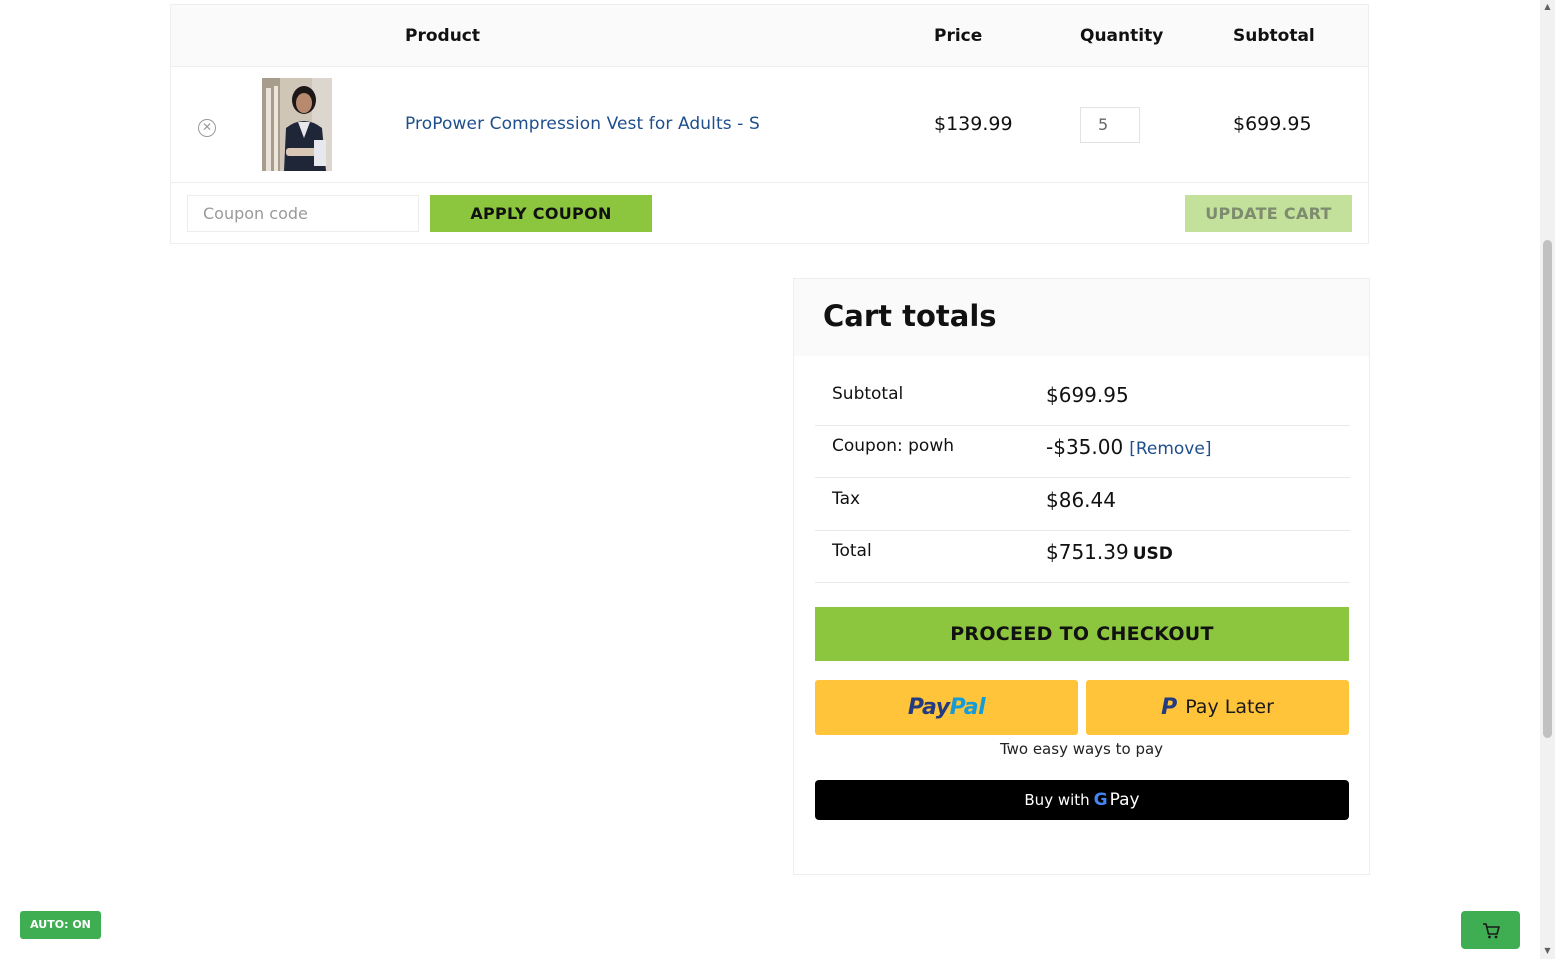  Describe the element at coordinates (582, 124) in the screenshot. I see `product-name-link: ProPower Compression Vest for Adults - S` at that location.